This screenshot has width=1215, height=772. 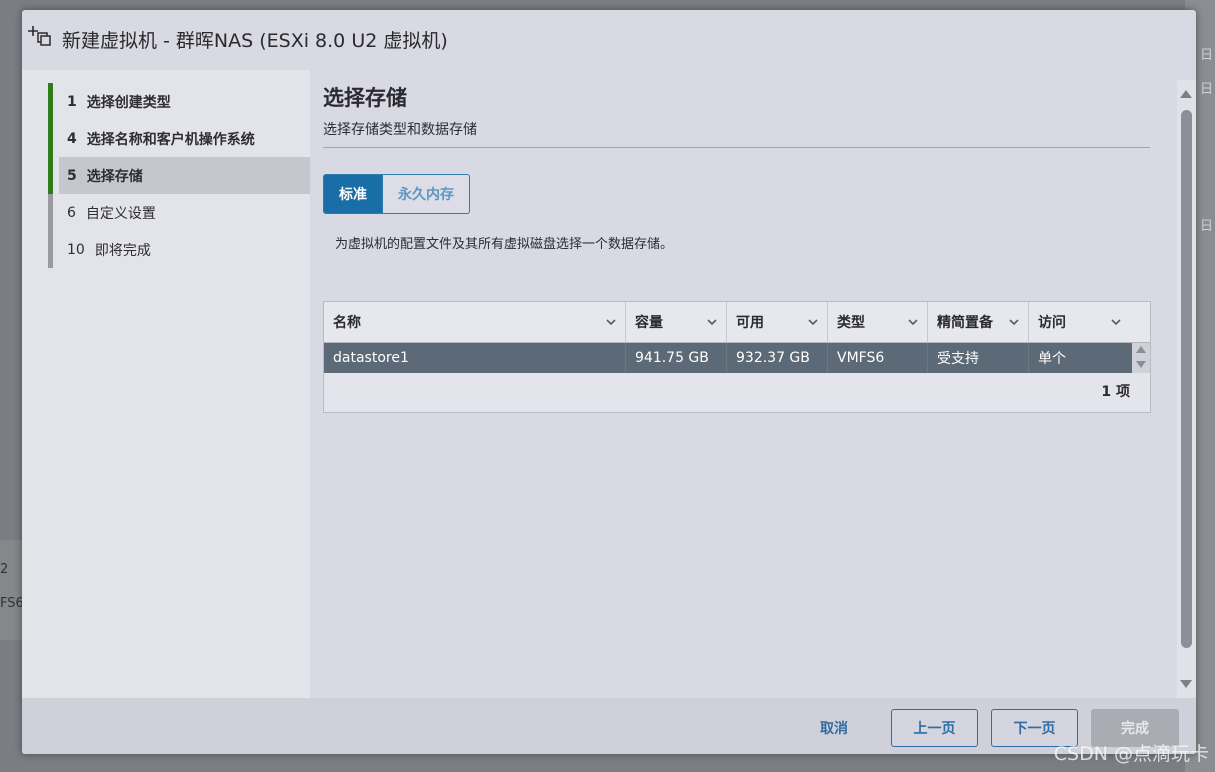 What do you see at coordinates (12, 590) in the screenshot?
I see `background-left-panel: 2 FS6` at bounding box center [12, 590].